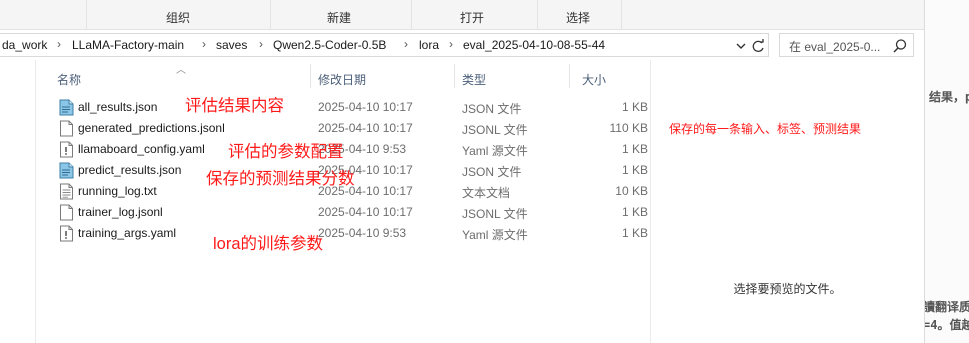  I want to click on background-text: 讀翻译质, so click(946, 307).